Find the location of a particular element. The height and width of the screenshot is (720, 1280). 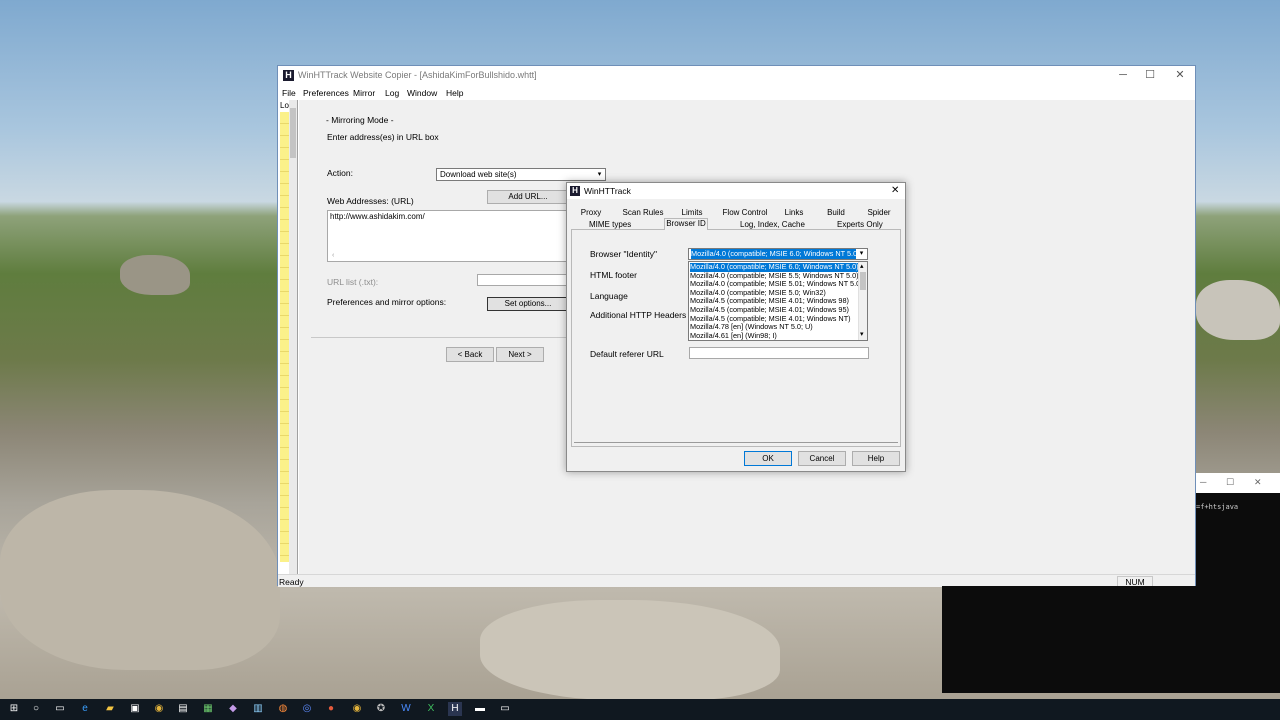

next-button: Next > is located at coordinates (520, 354).